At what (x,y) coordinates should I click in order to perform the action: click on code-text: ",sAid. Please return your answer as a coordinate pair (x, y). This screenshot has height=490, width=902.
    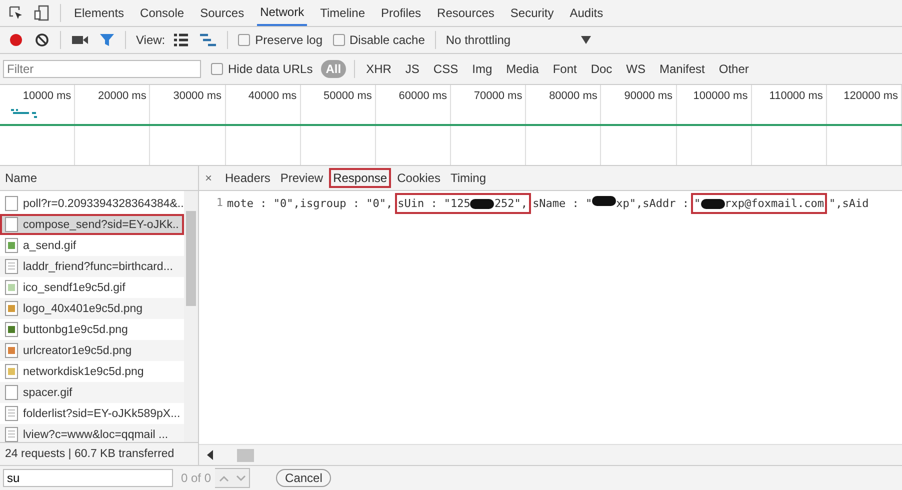
    Looking at the image, I should click on (849, 203).